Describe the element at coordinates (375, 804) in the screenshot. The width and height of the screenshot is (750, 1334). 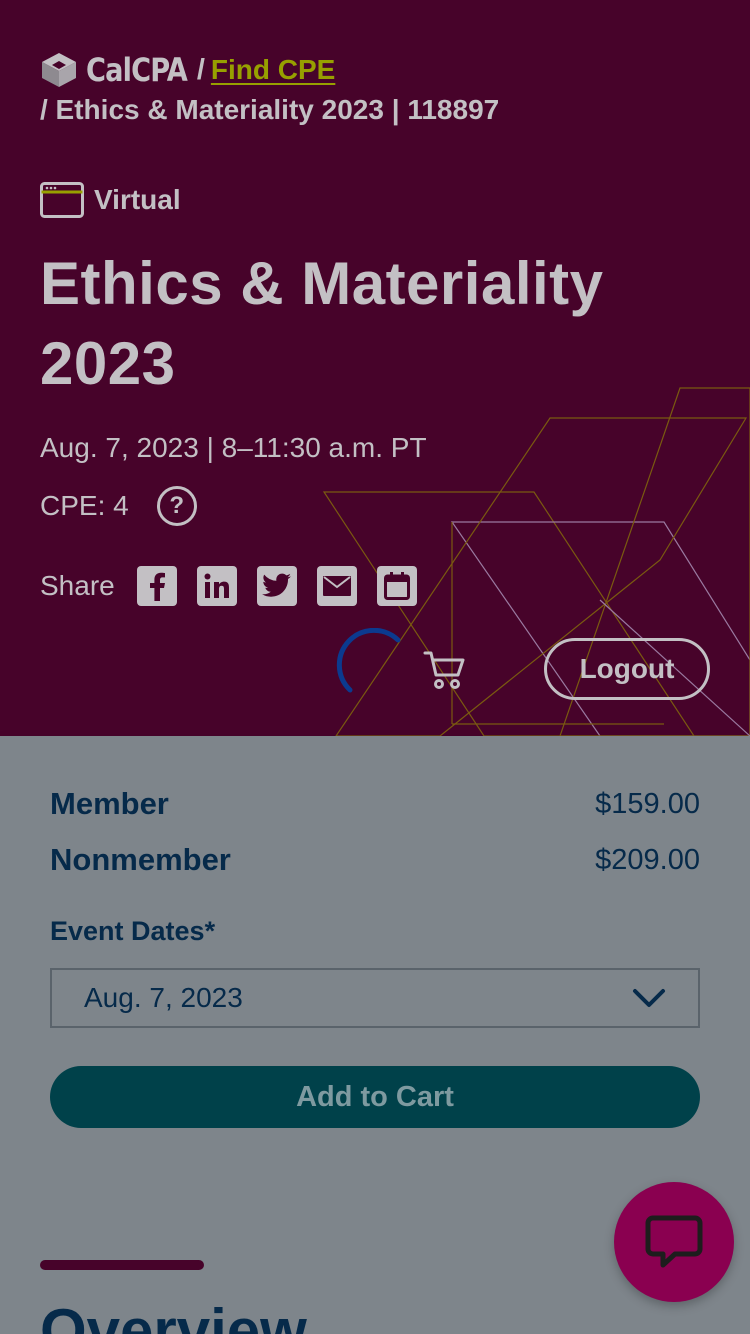
I see `member-price-row: Member $159.00` at that location.